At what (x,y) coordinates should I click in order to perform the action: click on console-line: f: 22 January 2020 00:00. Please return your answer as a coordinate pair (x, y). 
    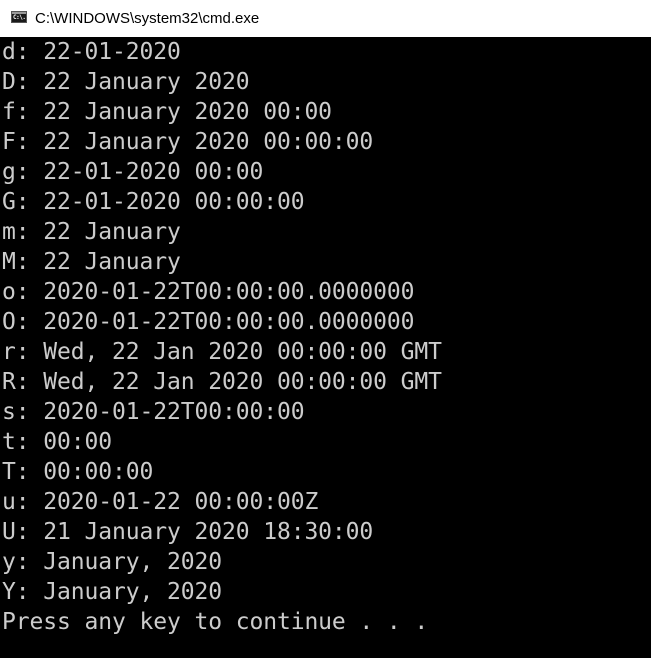
    Looking at the image, I should click on (167, 112).